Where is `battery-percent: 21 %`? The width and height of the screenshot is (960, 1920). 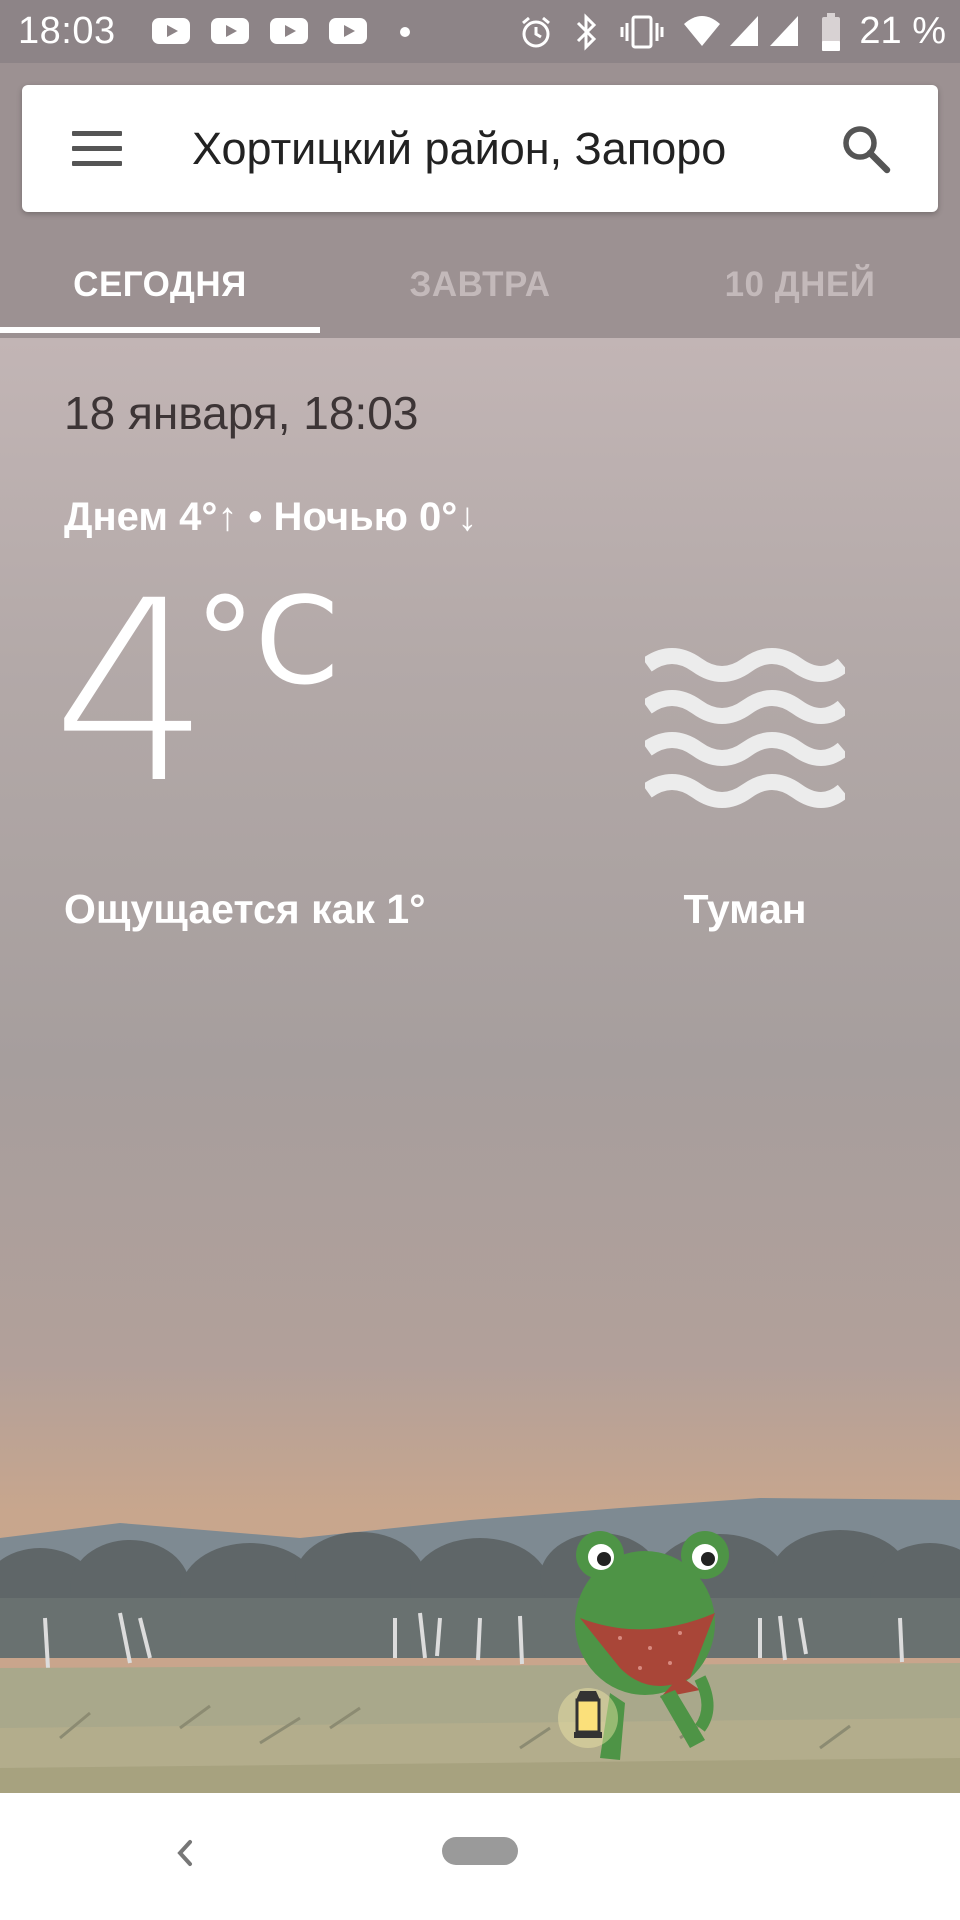
battery-percent: 21 % is located at coordinates (902, 31).